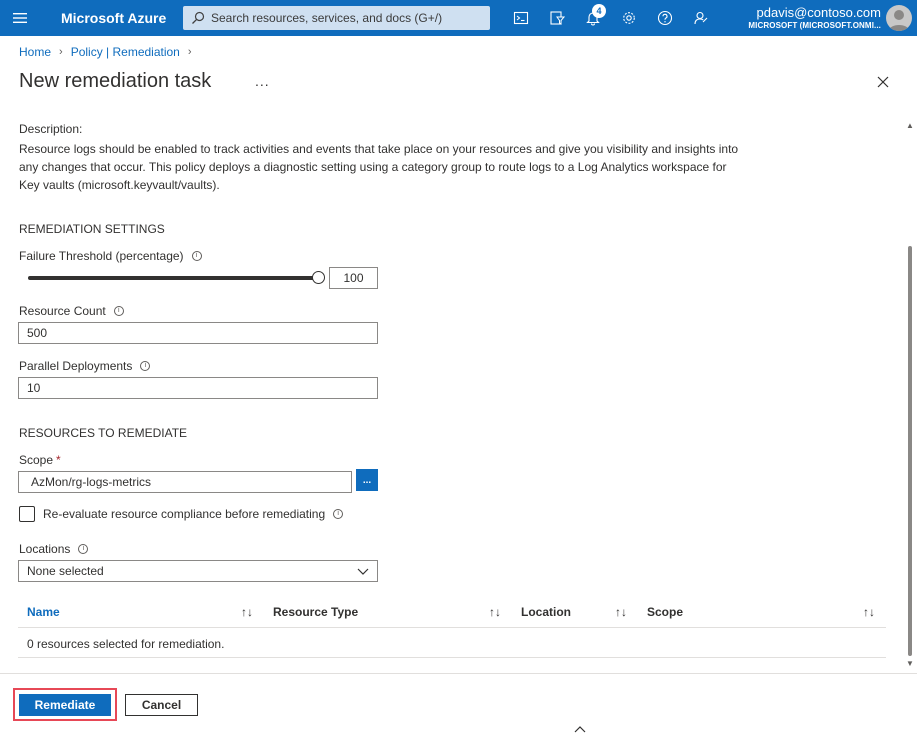 This screenshot has height=733, width=917. What do you see at coordinates (58, 460) in the screenshot?
I see `required-marker: *` at bounding box center [58, 460].